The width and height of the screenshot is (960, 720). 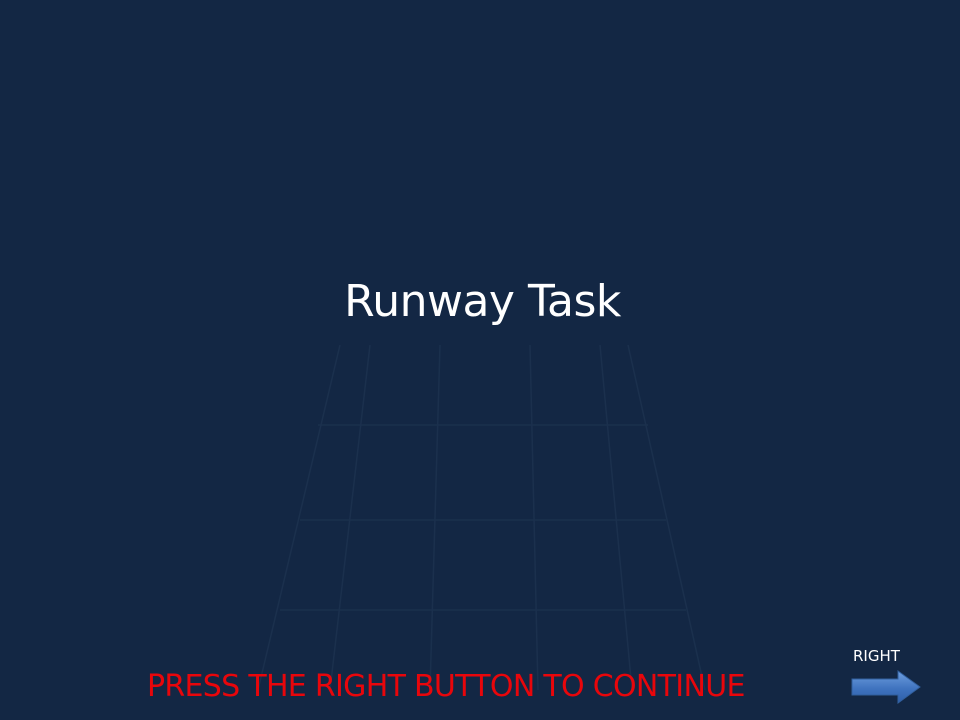 What do you see at coordinates (876, 656) in the screenshot?
I see `right-button-label: RIGHT` at bounding box center [876, 656].